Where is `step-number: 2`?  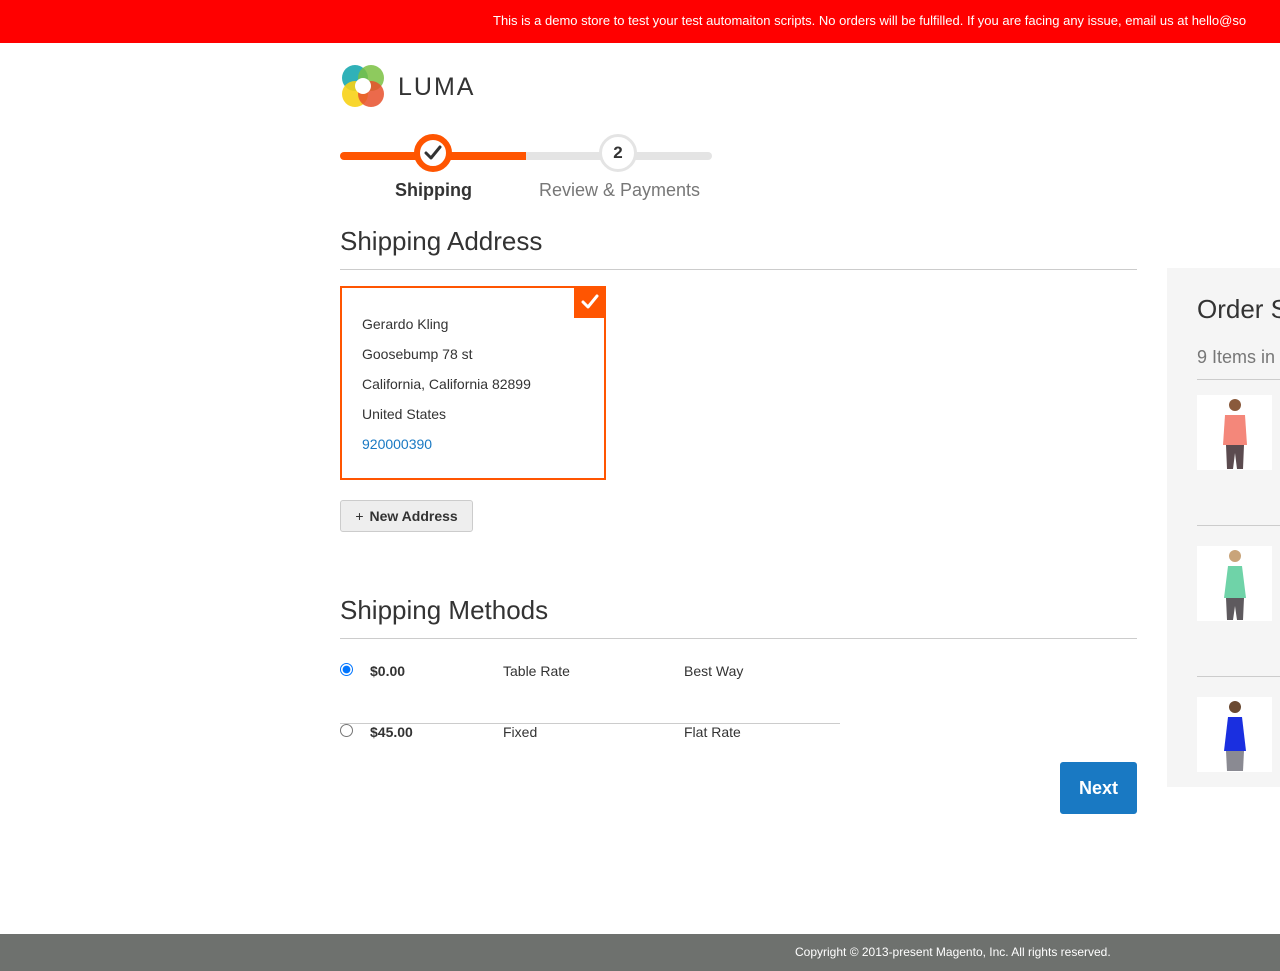 step-number: 2 is located at coordinates (618, 152).